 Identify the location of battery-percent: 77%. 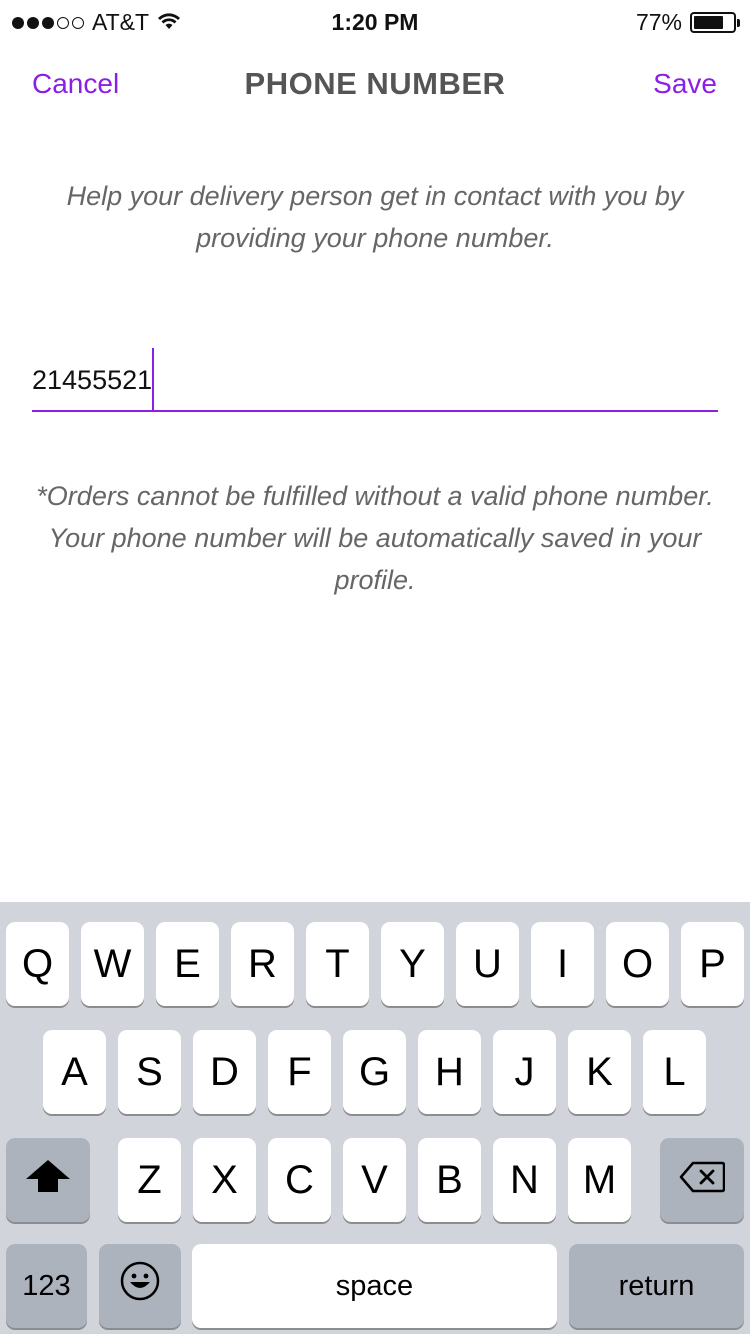
(658, 22).